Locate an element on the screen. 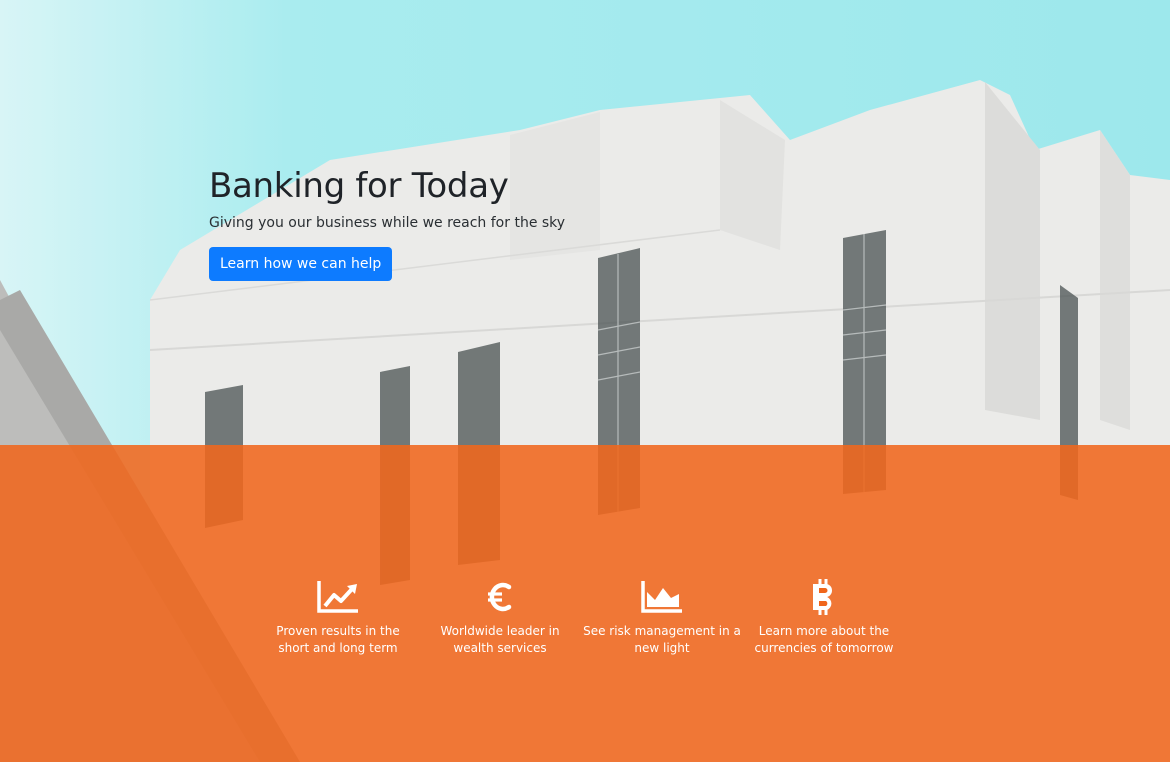  bitcoin-icon is located at coordinates (824, 597).